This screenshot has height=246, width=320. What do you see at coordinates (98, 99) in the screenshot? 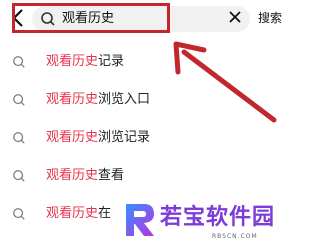
I see `suggestion-text: 观看历史浏览入口` at bounding box center [98, 99].